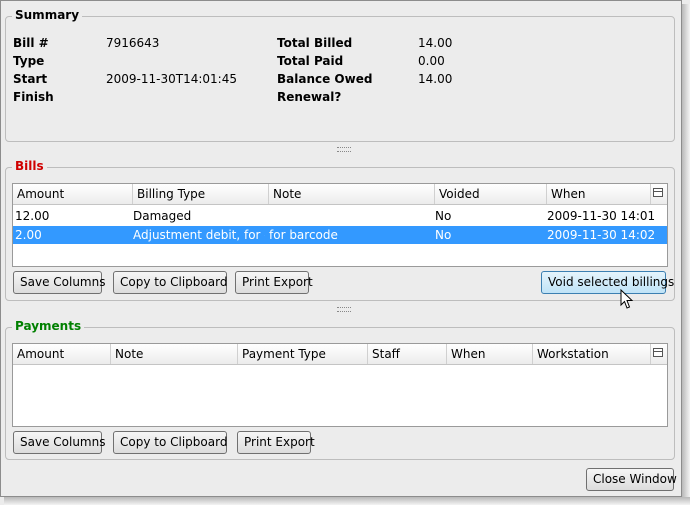 This screenshot has height=505, width=690. I want to click on payments-col-workstation: Workstation, so click(592, 354).